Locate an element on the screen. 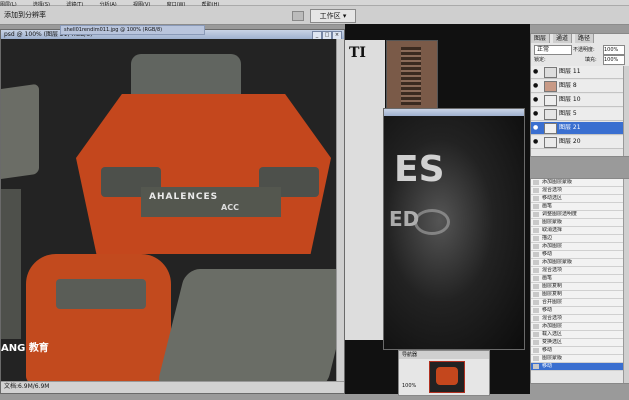 The height and width of the screenshot is (400, 629). history-item: 载入选区 is located at coordinates (577, 335).